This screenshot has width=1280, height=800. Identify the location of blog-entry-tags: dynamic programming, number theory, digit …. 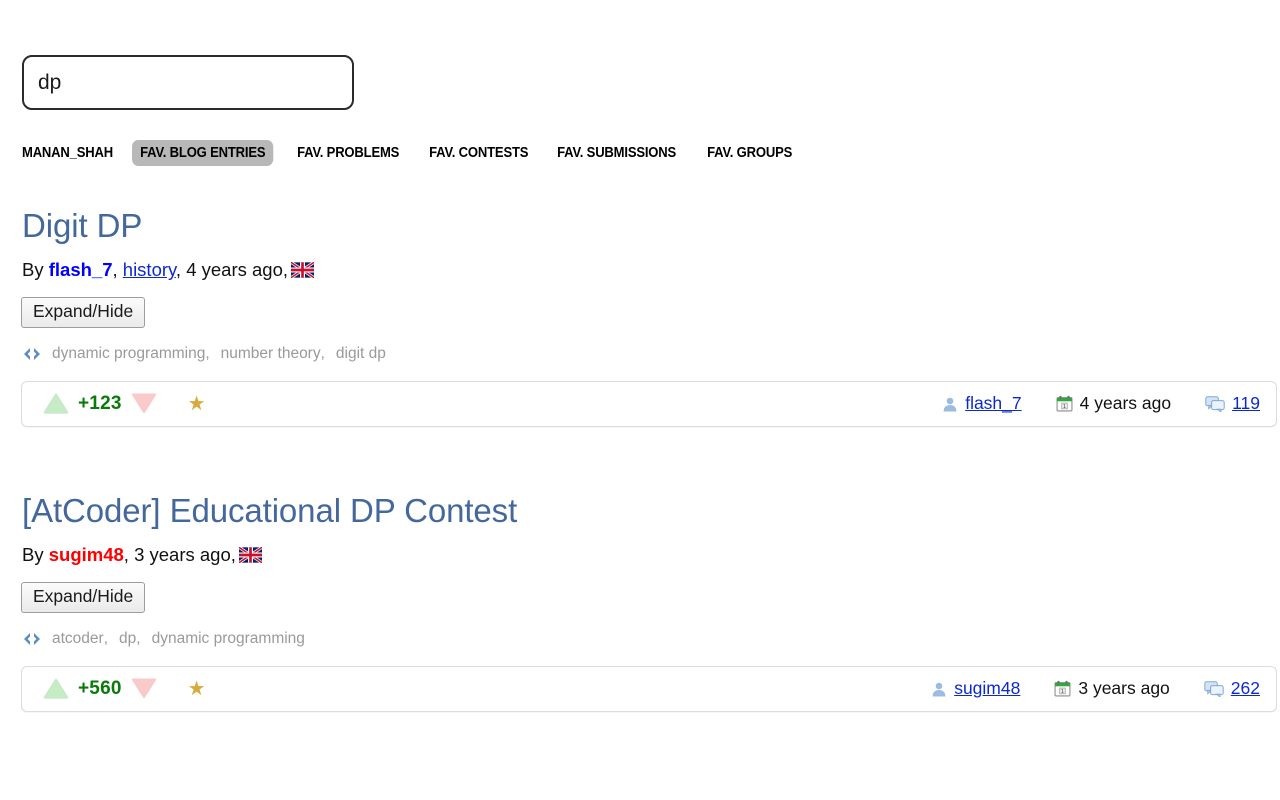
(651, 354).